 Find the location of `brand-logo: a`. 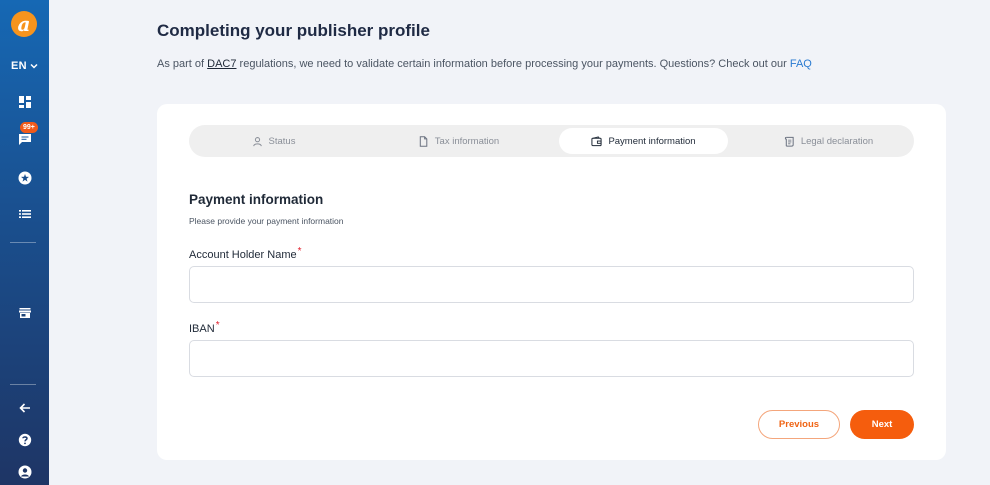

brand-logo: a is located at coordinates (24, 24).